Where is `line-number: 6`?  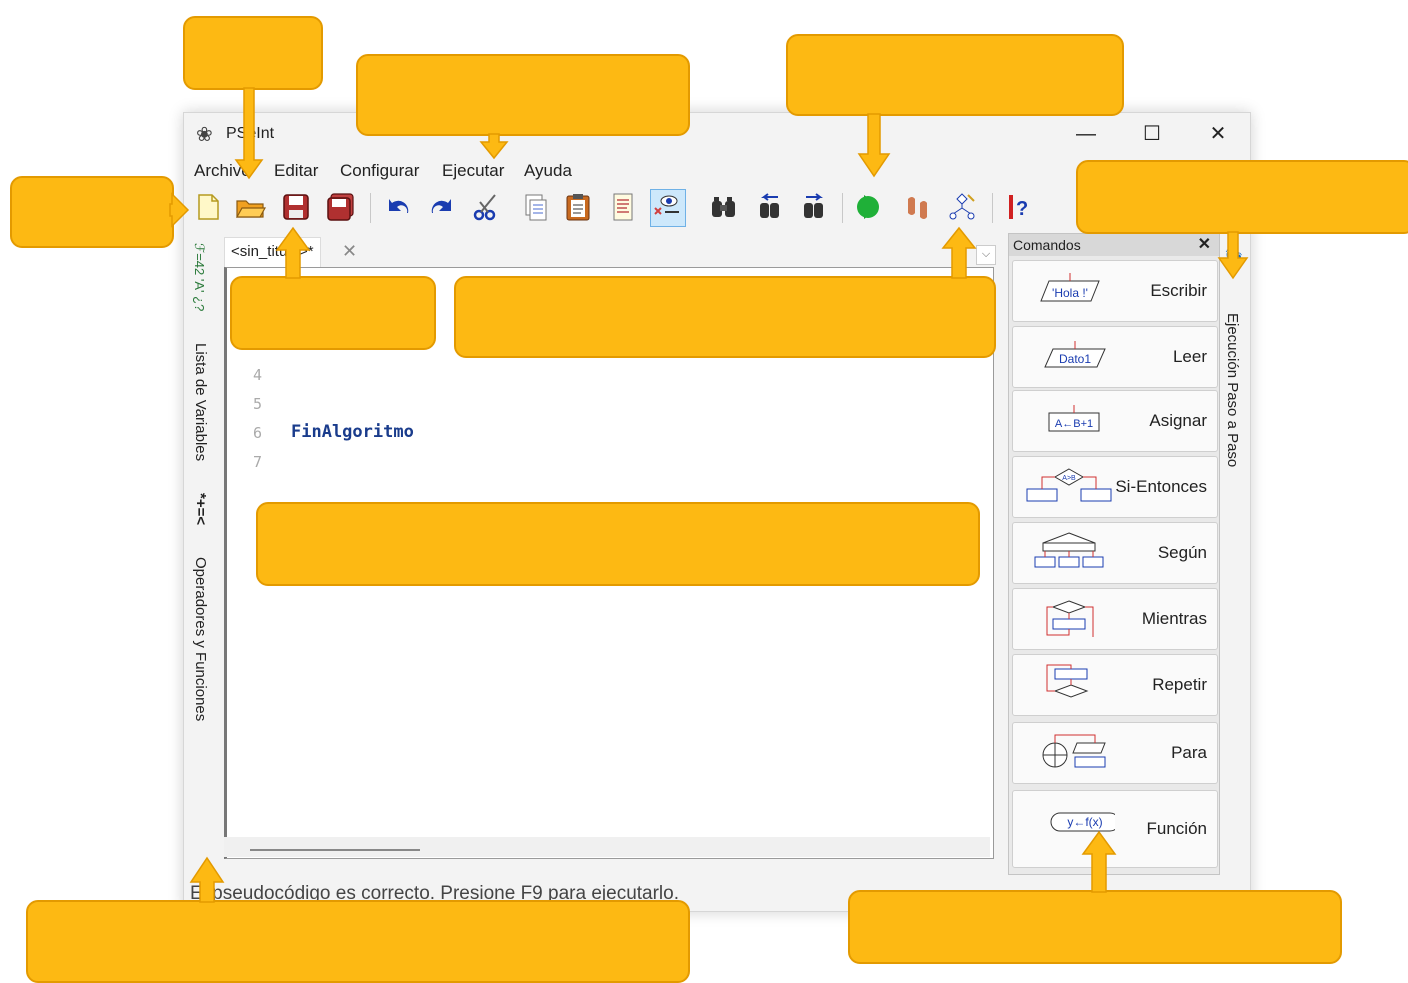
line-number: 6 is located at coordinates (258, 433).